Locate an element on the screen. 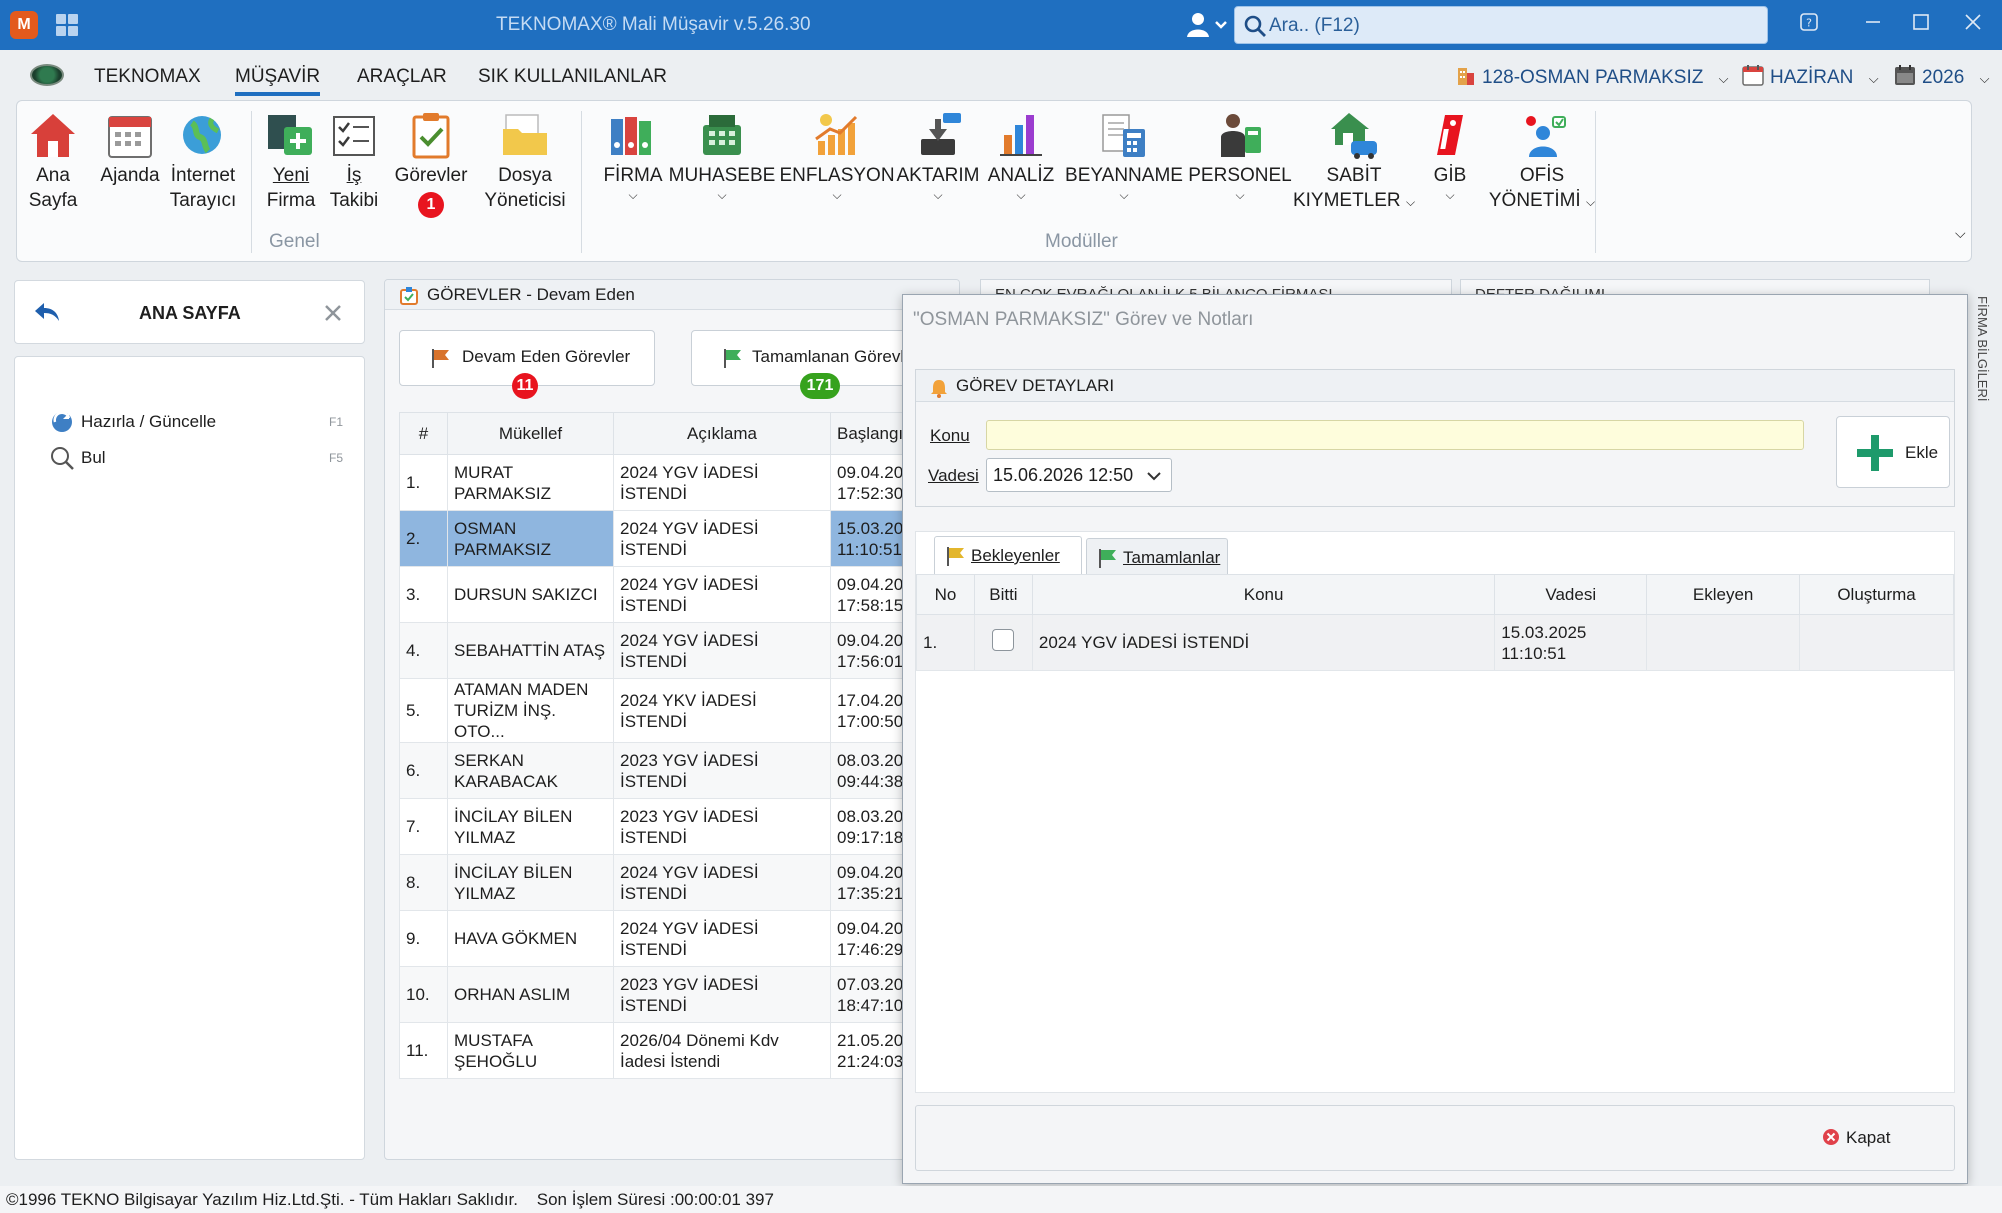 The height and width of the screenshot is (1213, 2002). vadesi-datetime-picker: 15.06.2026 12:50 is located at coordinates (1079, 475).